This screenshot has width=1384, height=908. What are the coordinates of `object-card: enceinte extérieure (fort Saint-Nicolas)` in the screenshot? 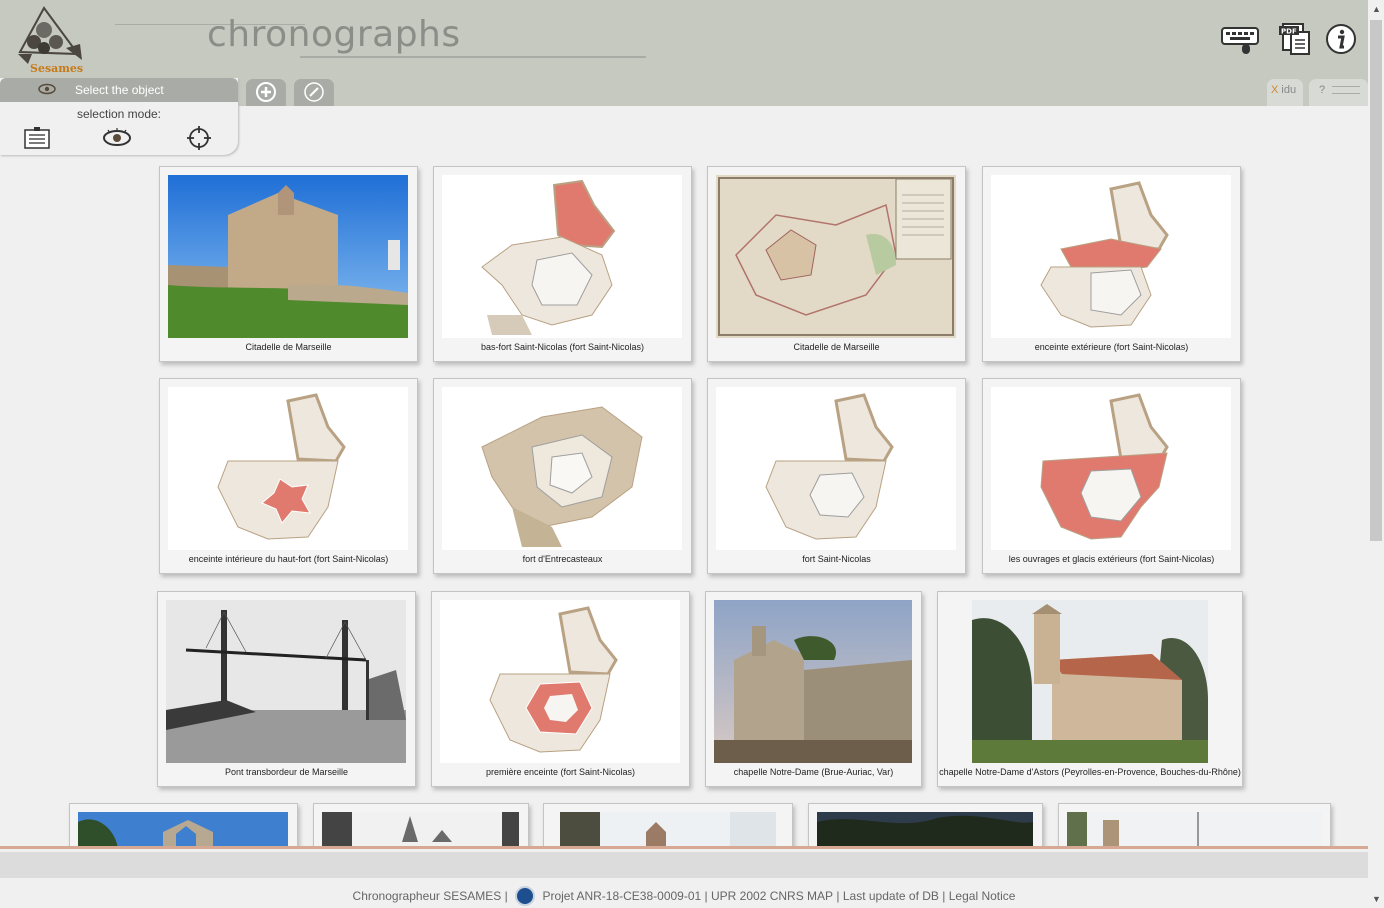 It's located at (1111, 264).